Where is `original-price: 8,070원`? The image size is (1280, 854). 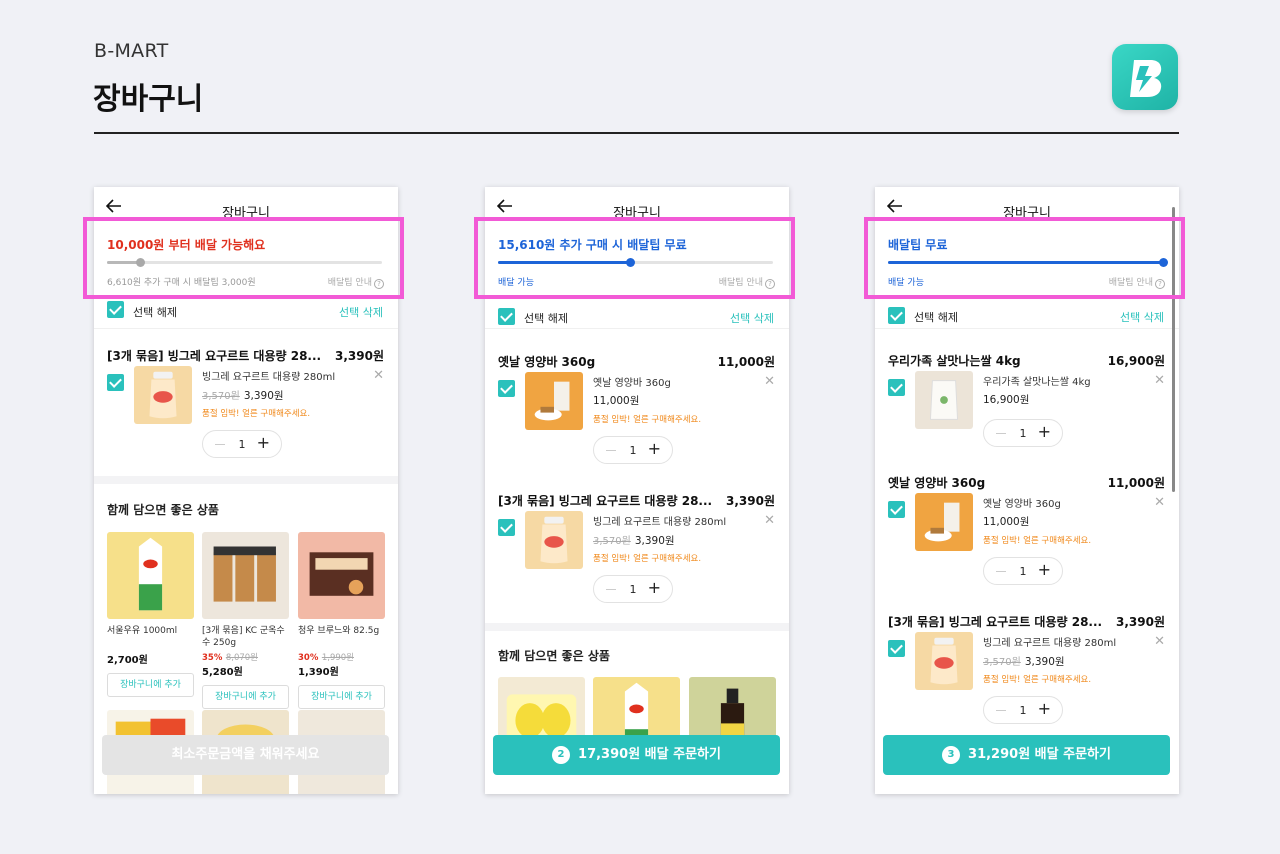 original-price: 8,070원 is located at coordinates (241, 658).